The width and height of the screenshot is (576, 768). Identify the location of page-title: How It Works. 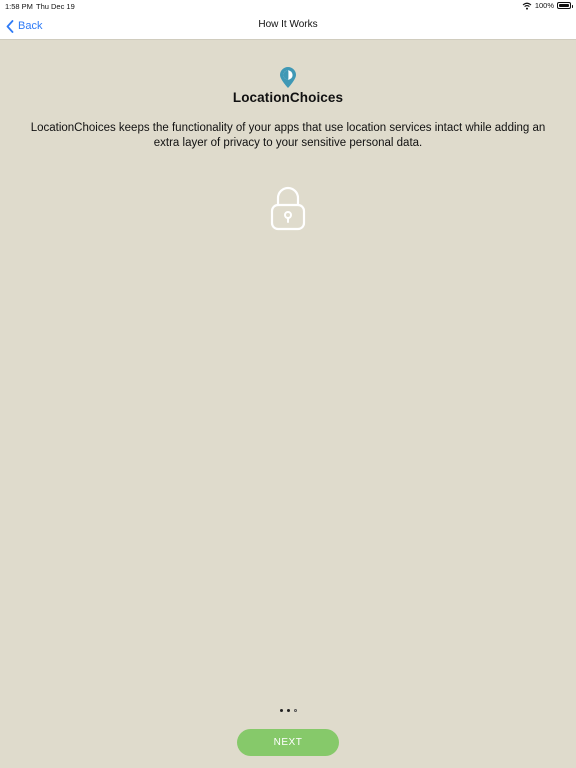
(288, 24).